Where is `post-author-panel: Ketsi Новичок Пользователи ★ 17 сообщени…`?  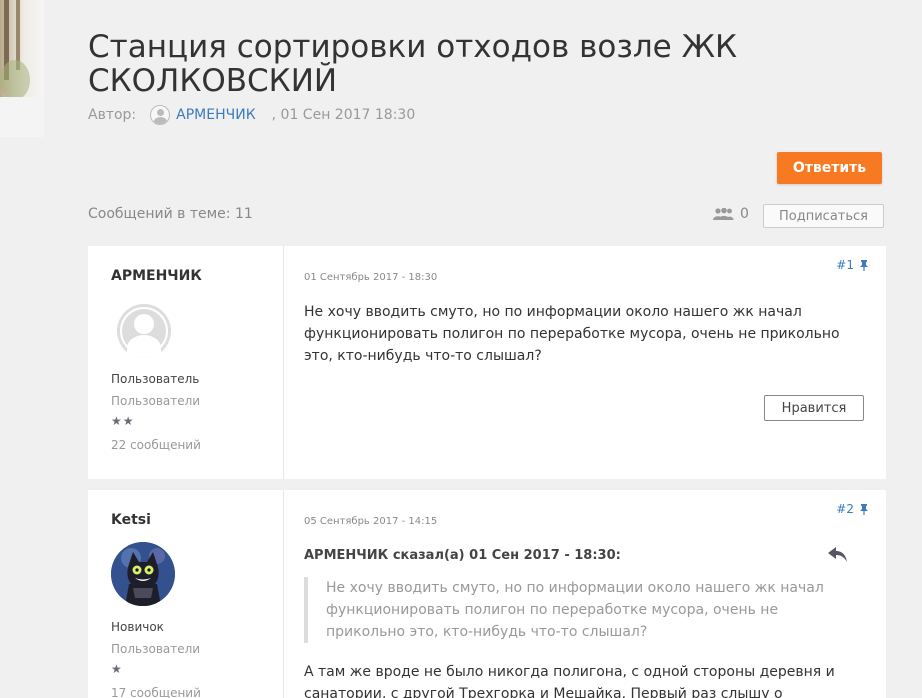
post-author-panel: Ketsi Новичок Пользователи ★ 17 сообщени… is located at coordinates (186, 594).